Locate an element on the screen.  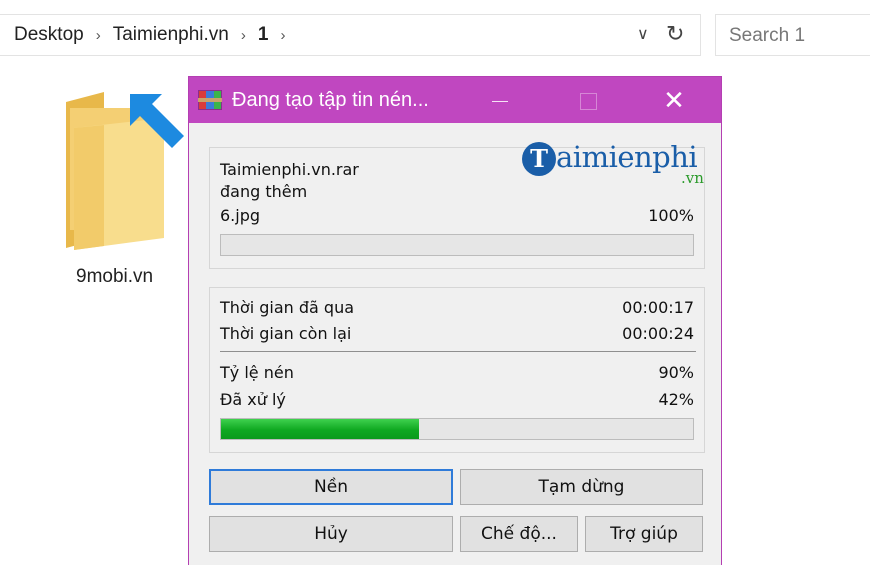
dialog-titlebar: Đang tạo tập tin nén... ✕ is located at coordinates (455, 100).